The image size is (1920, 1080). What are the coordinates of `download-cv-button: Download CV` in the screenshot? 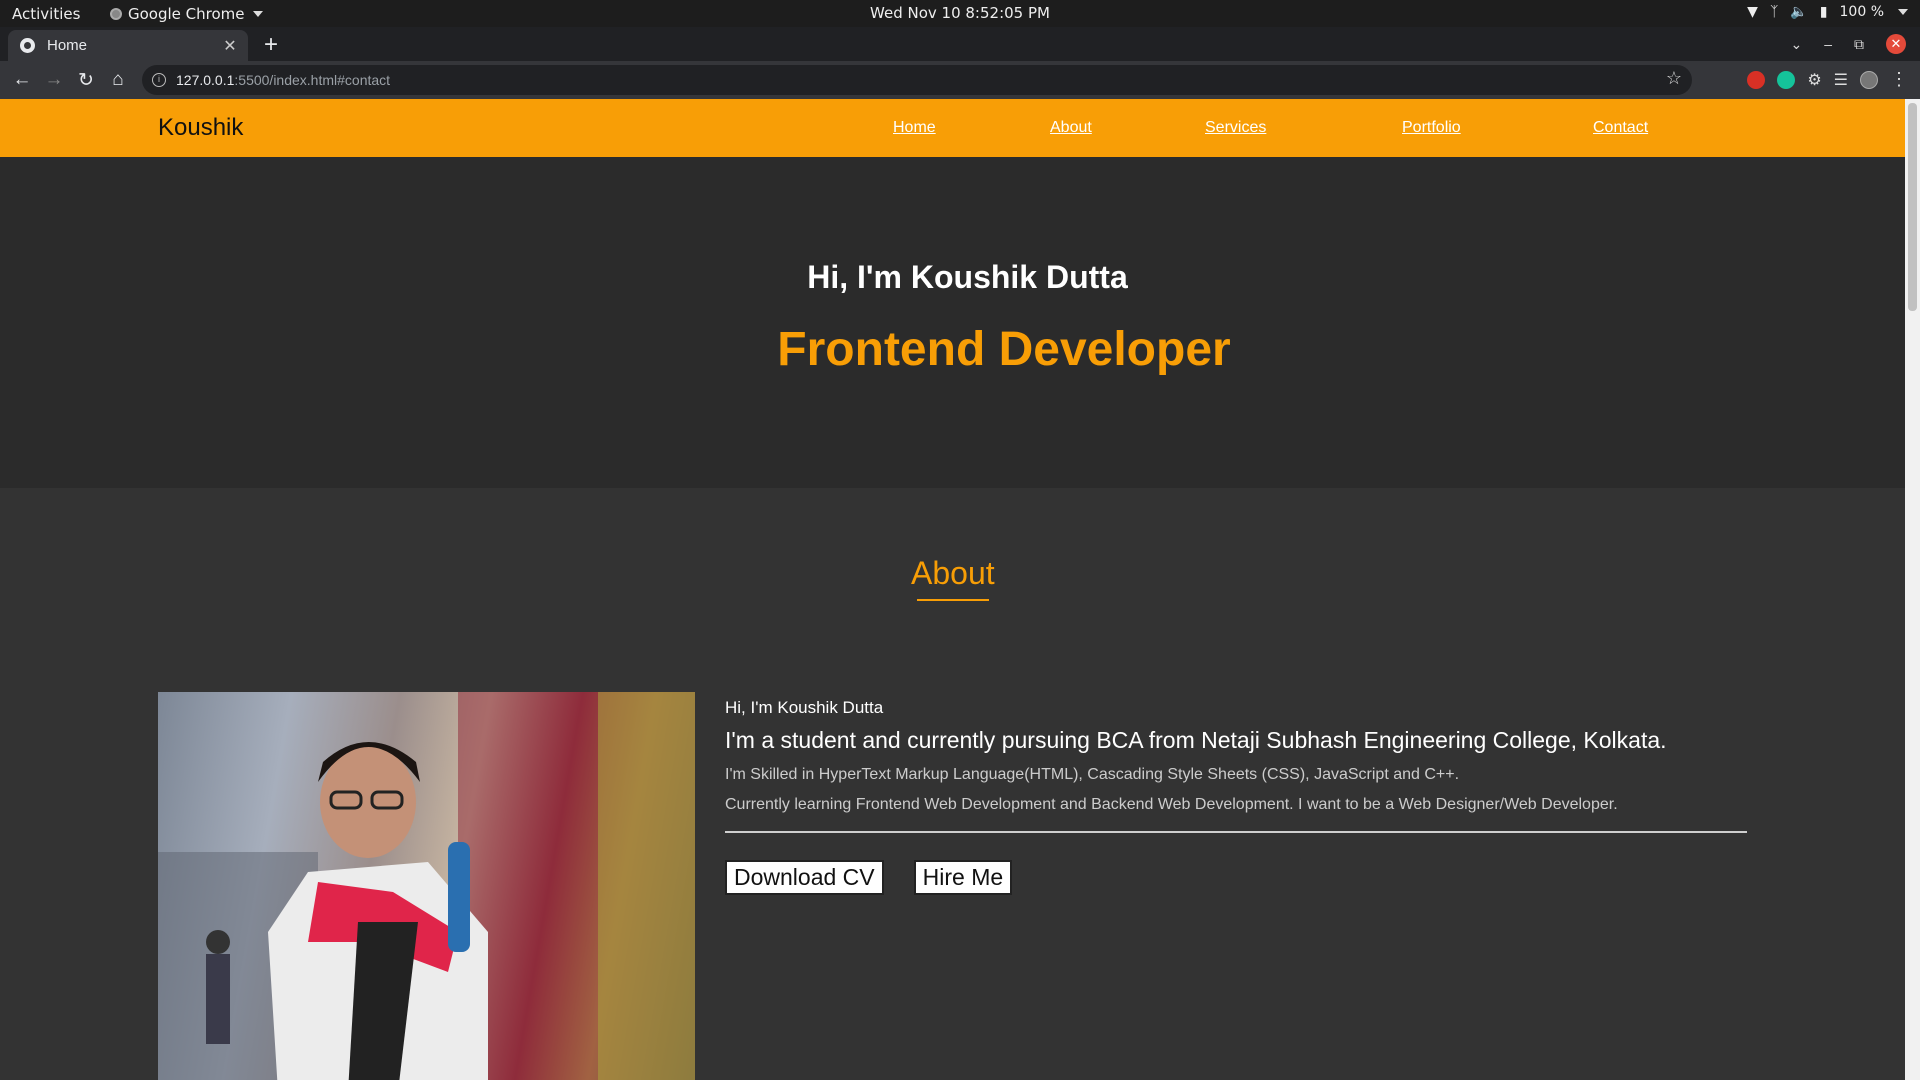 It's located at (804, 877).